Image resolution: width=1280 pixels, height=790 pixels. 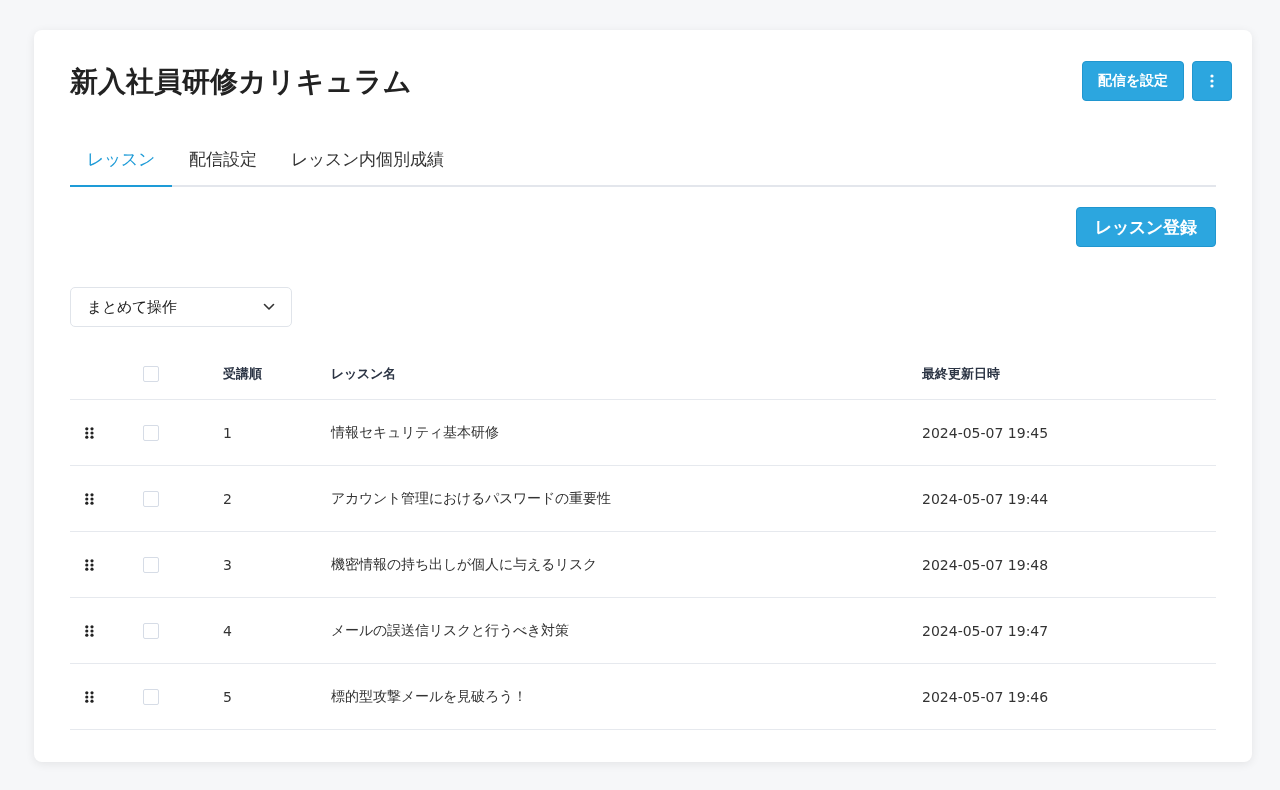 I want to click on select-all-checkbox, so click(x=151, y=374).